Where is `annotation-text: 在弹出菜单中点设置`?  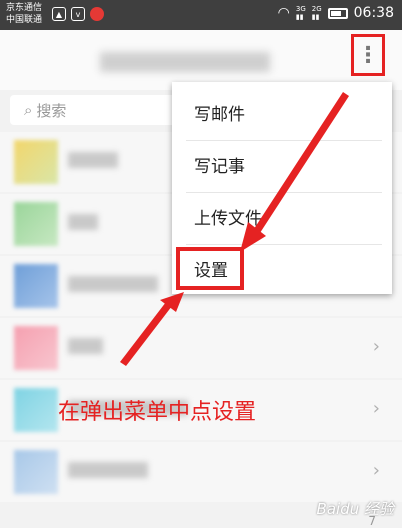 annotation-text: 在弹出菜单中点设置 is located at coordinates (157, 412).